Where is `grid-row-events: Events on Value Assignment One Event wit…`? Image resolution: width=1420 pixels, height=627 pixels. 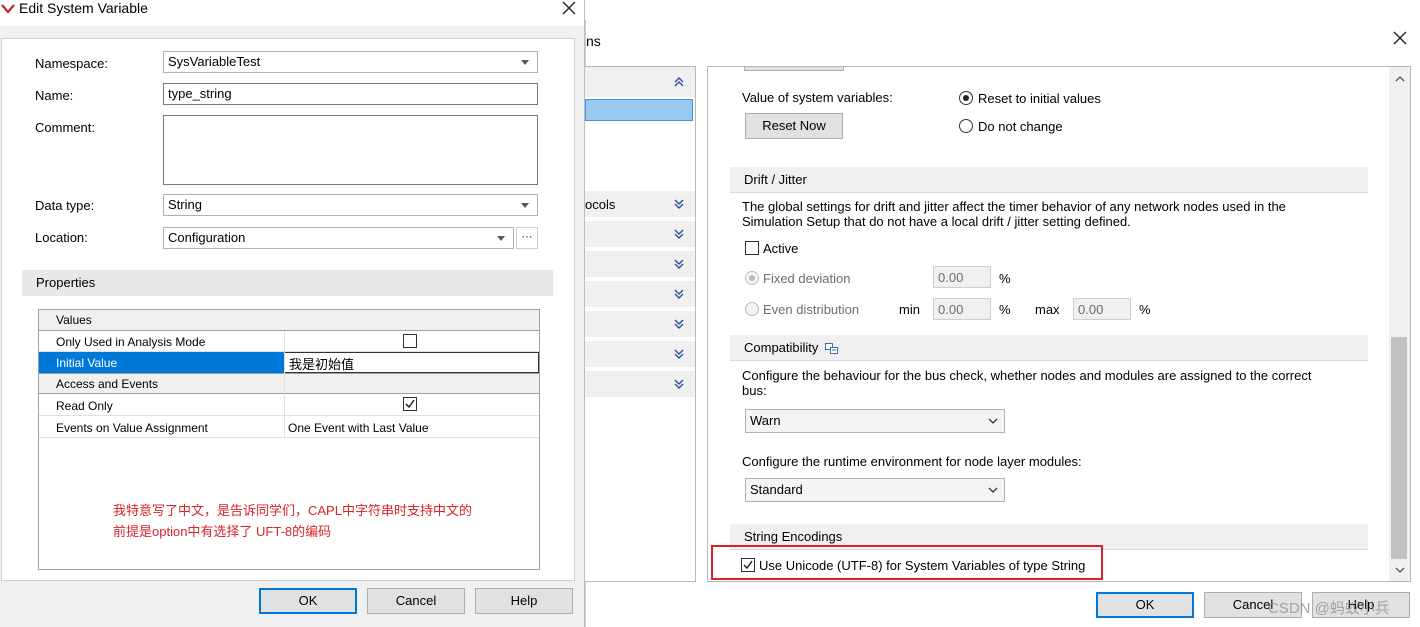 grid-row-events: Events on Value Assignment One Event wit… is located at coordinates (289, 427).